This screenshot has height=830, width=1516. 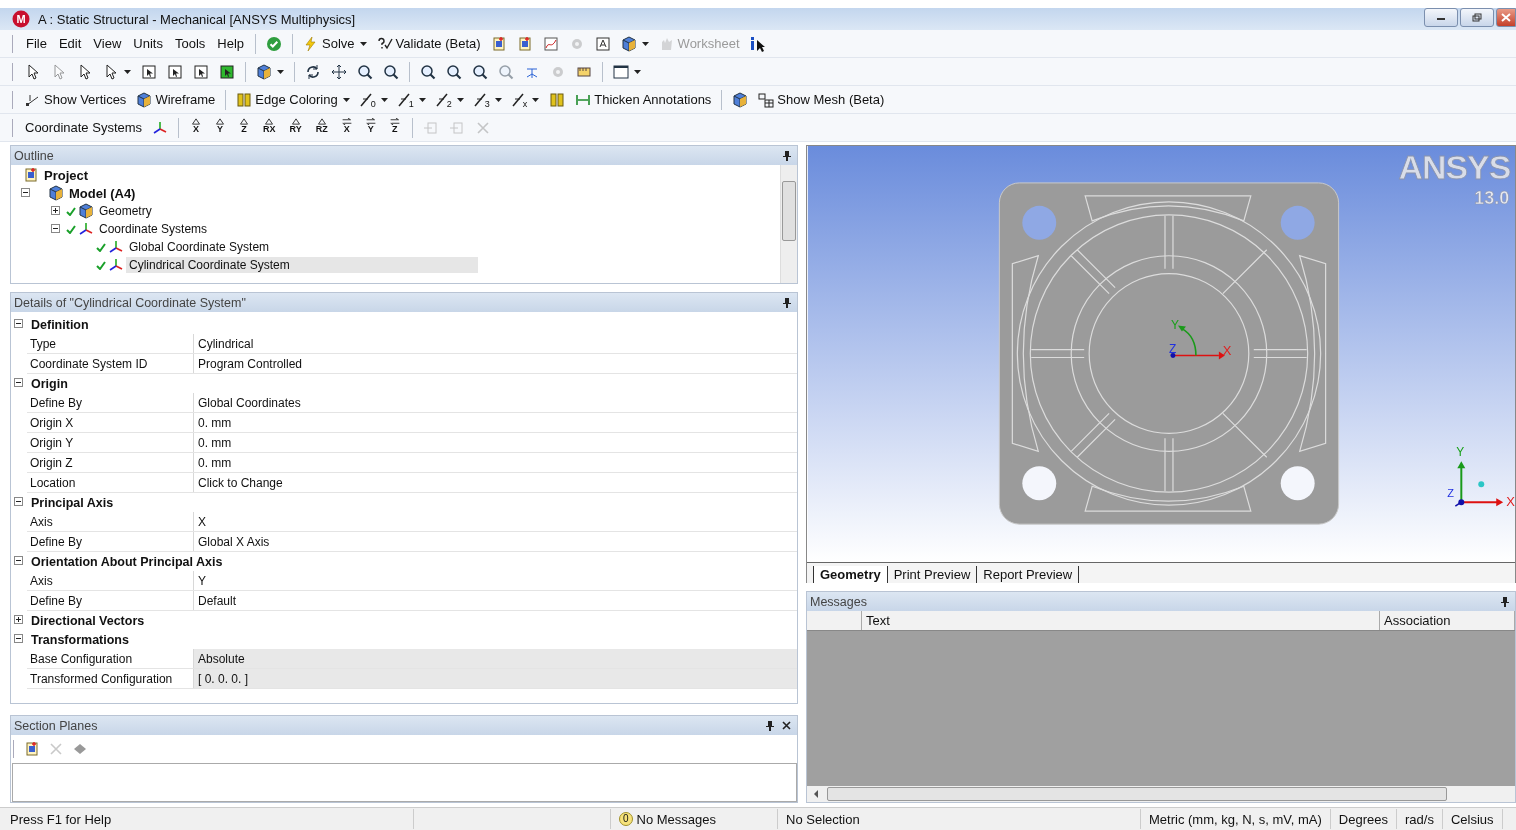 What do you see at coordinates (1506, 17) in the screenshot?
I see `close-button` at bounding box center [1506, 17].